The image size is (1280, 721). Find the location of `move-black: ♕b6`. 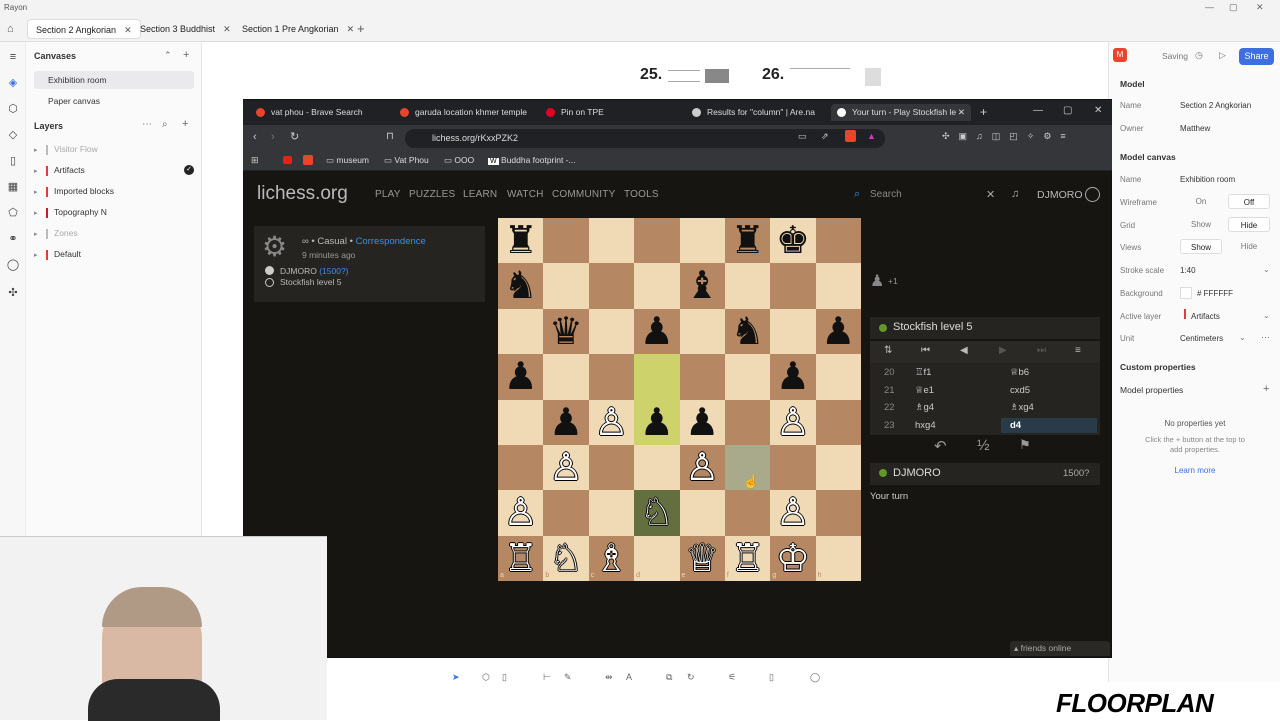

move-black: ♕b6 is located at coordinates (1019, 372).